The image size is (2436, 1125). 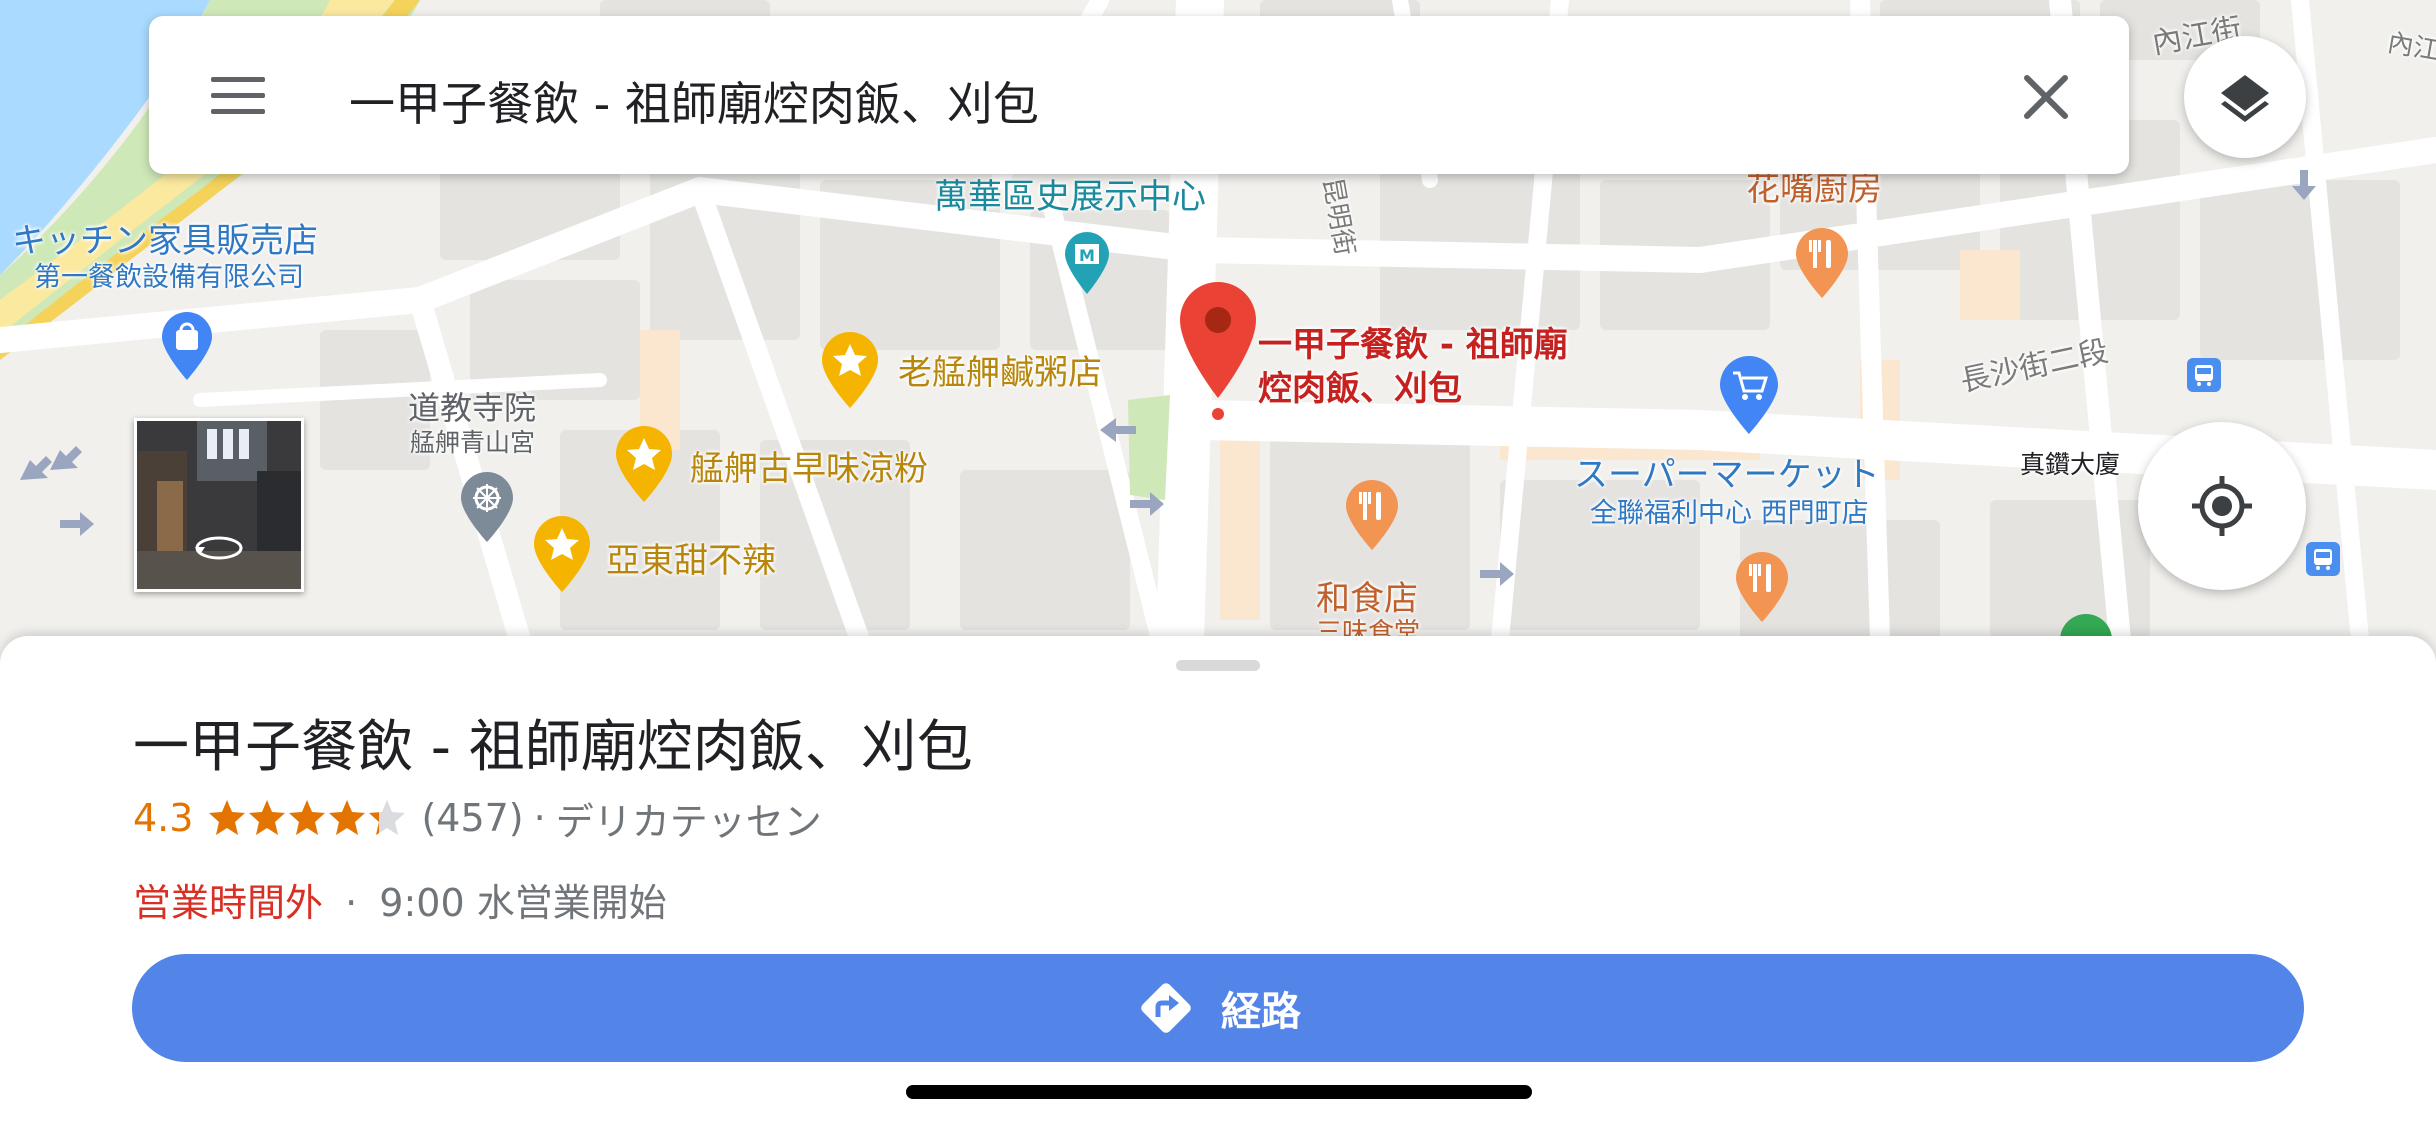 I want to click on shopping-bag-icon, so click(x=187, y=347).